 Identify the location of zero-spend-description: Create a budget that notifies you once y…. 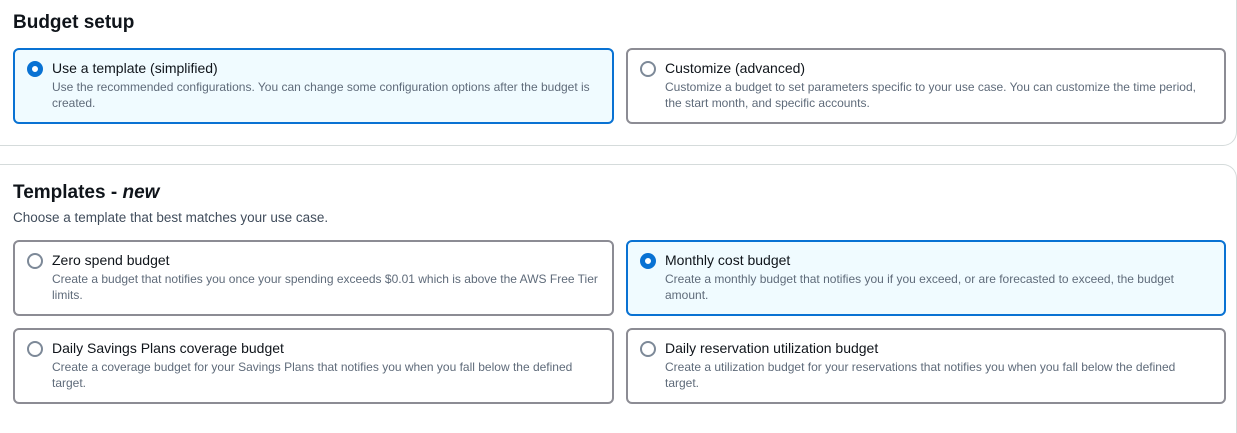
(325, 287).